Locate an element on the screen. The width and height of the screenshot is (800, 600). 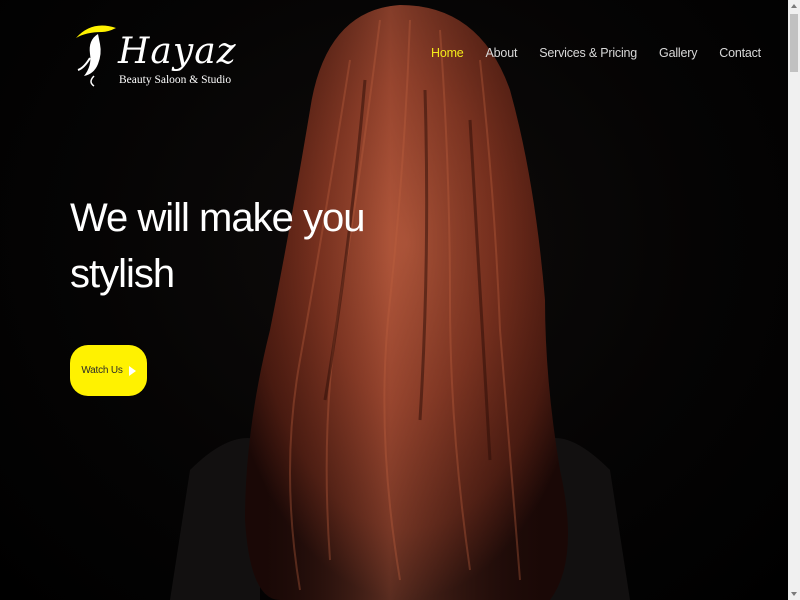
nav-item-contact: Contact is located at coordinates (740, 53).